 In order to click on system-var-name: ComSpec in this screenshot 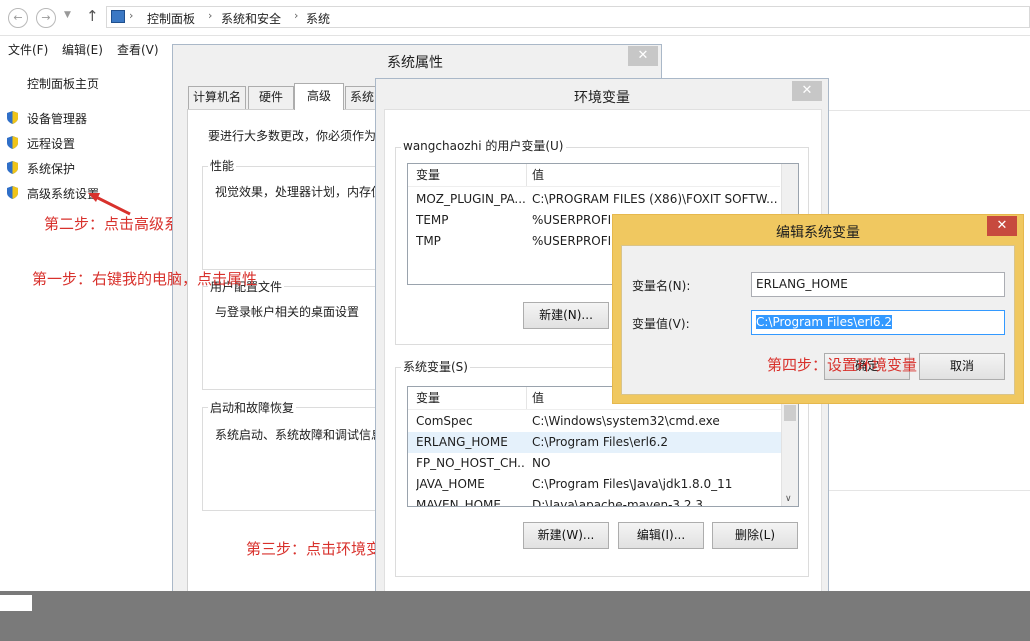, I will do `click(444, 421)`.